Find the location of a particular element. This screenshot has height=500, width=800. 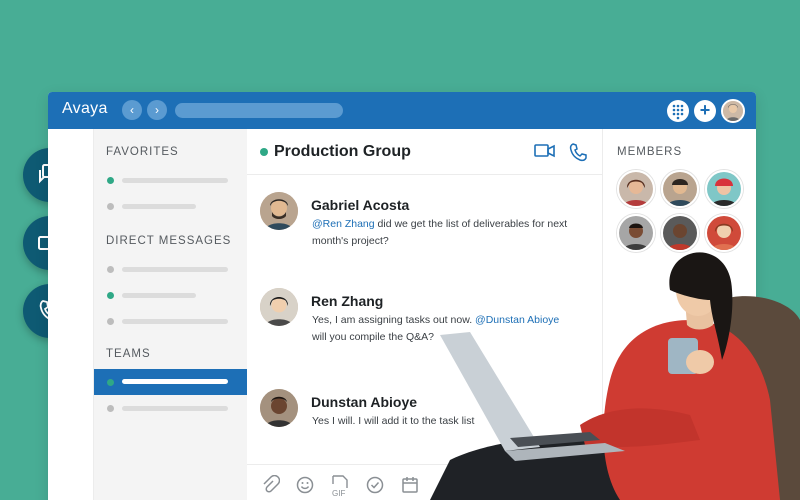

check-icon is located at coordinates (375, 485).